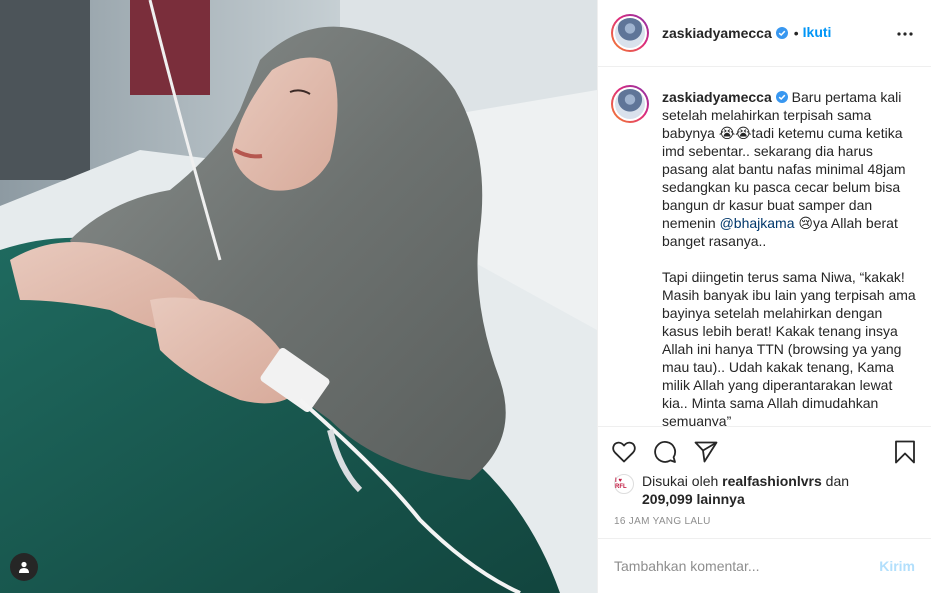  I want to click on paper-plane-icon, so click(706, 452).